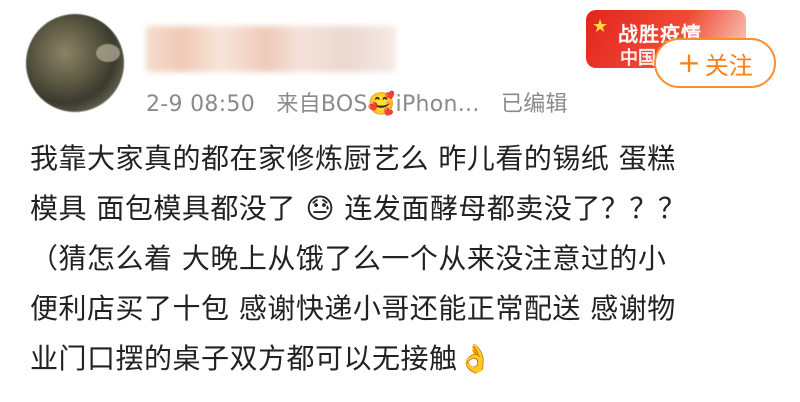  I want to click on follow-button: + 关注, so click(715, 63).